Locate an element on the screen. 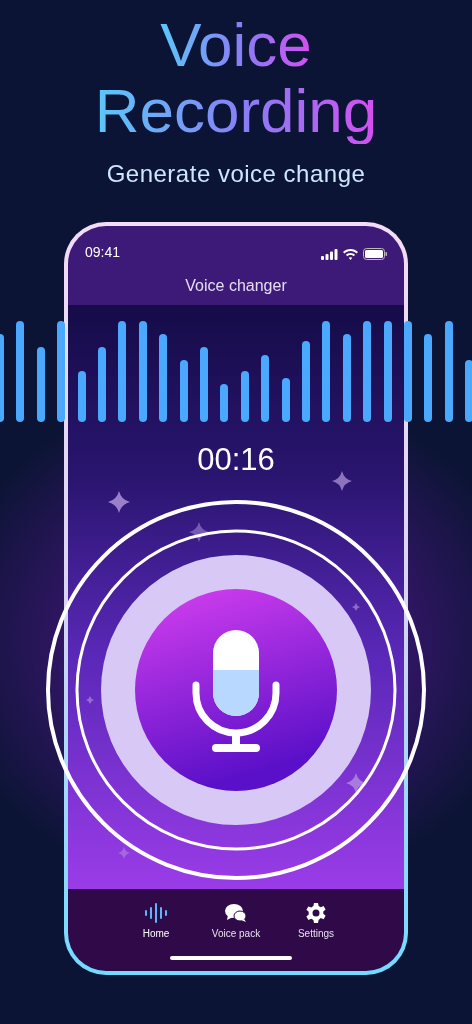  tab-item: Settings is located at coordinates (316, 930).